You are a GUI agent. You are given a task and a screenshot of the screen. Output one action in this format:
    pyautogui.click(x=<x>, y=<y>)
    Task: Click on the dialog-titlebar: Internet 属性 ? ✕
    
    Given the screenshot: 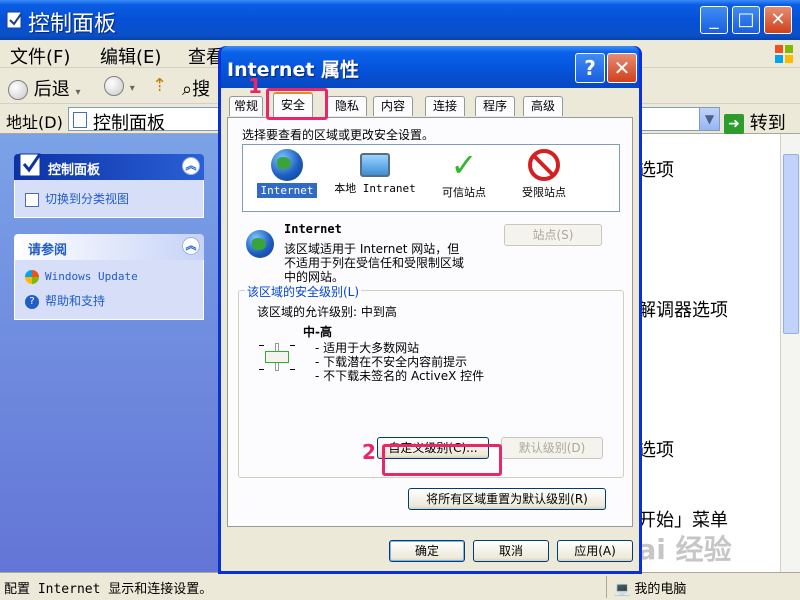 What is the action you would take?
    pyautogui.click(x=430, y=67)
    